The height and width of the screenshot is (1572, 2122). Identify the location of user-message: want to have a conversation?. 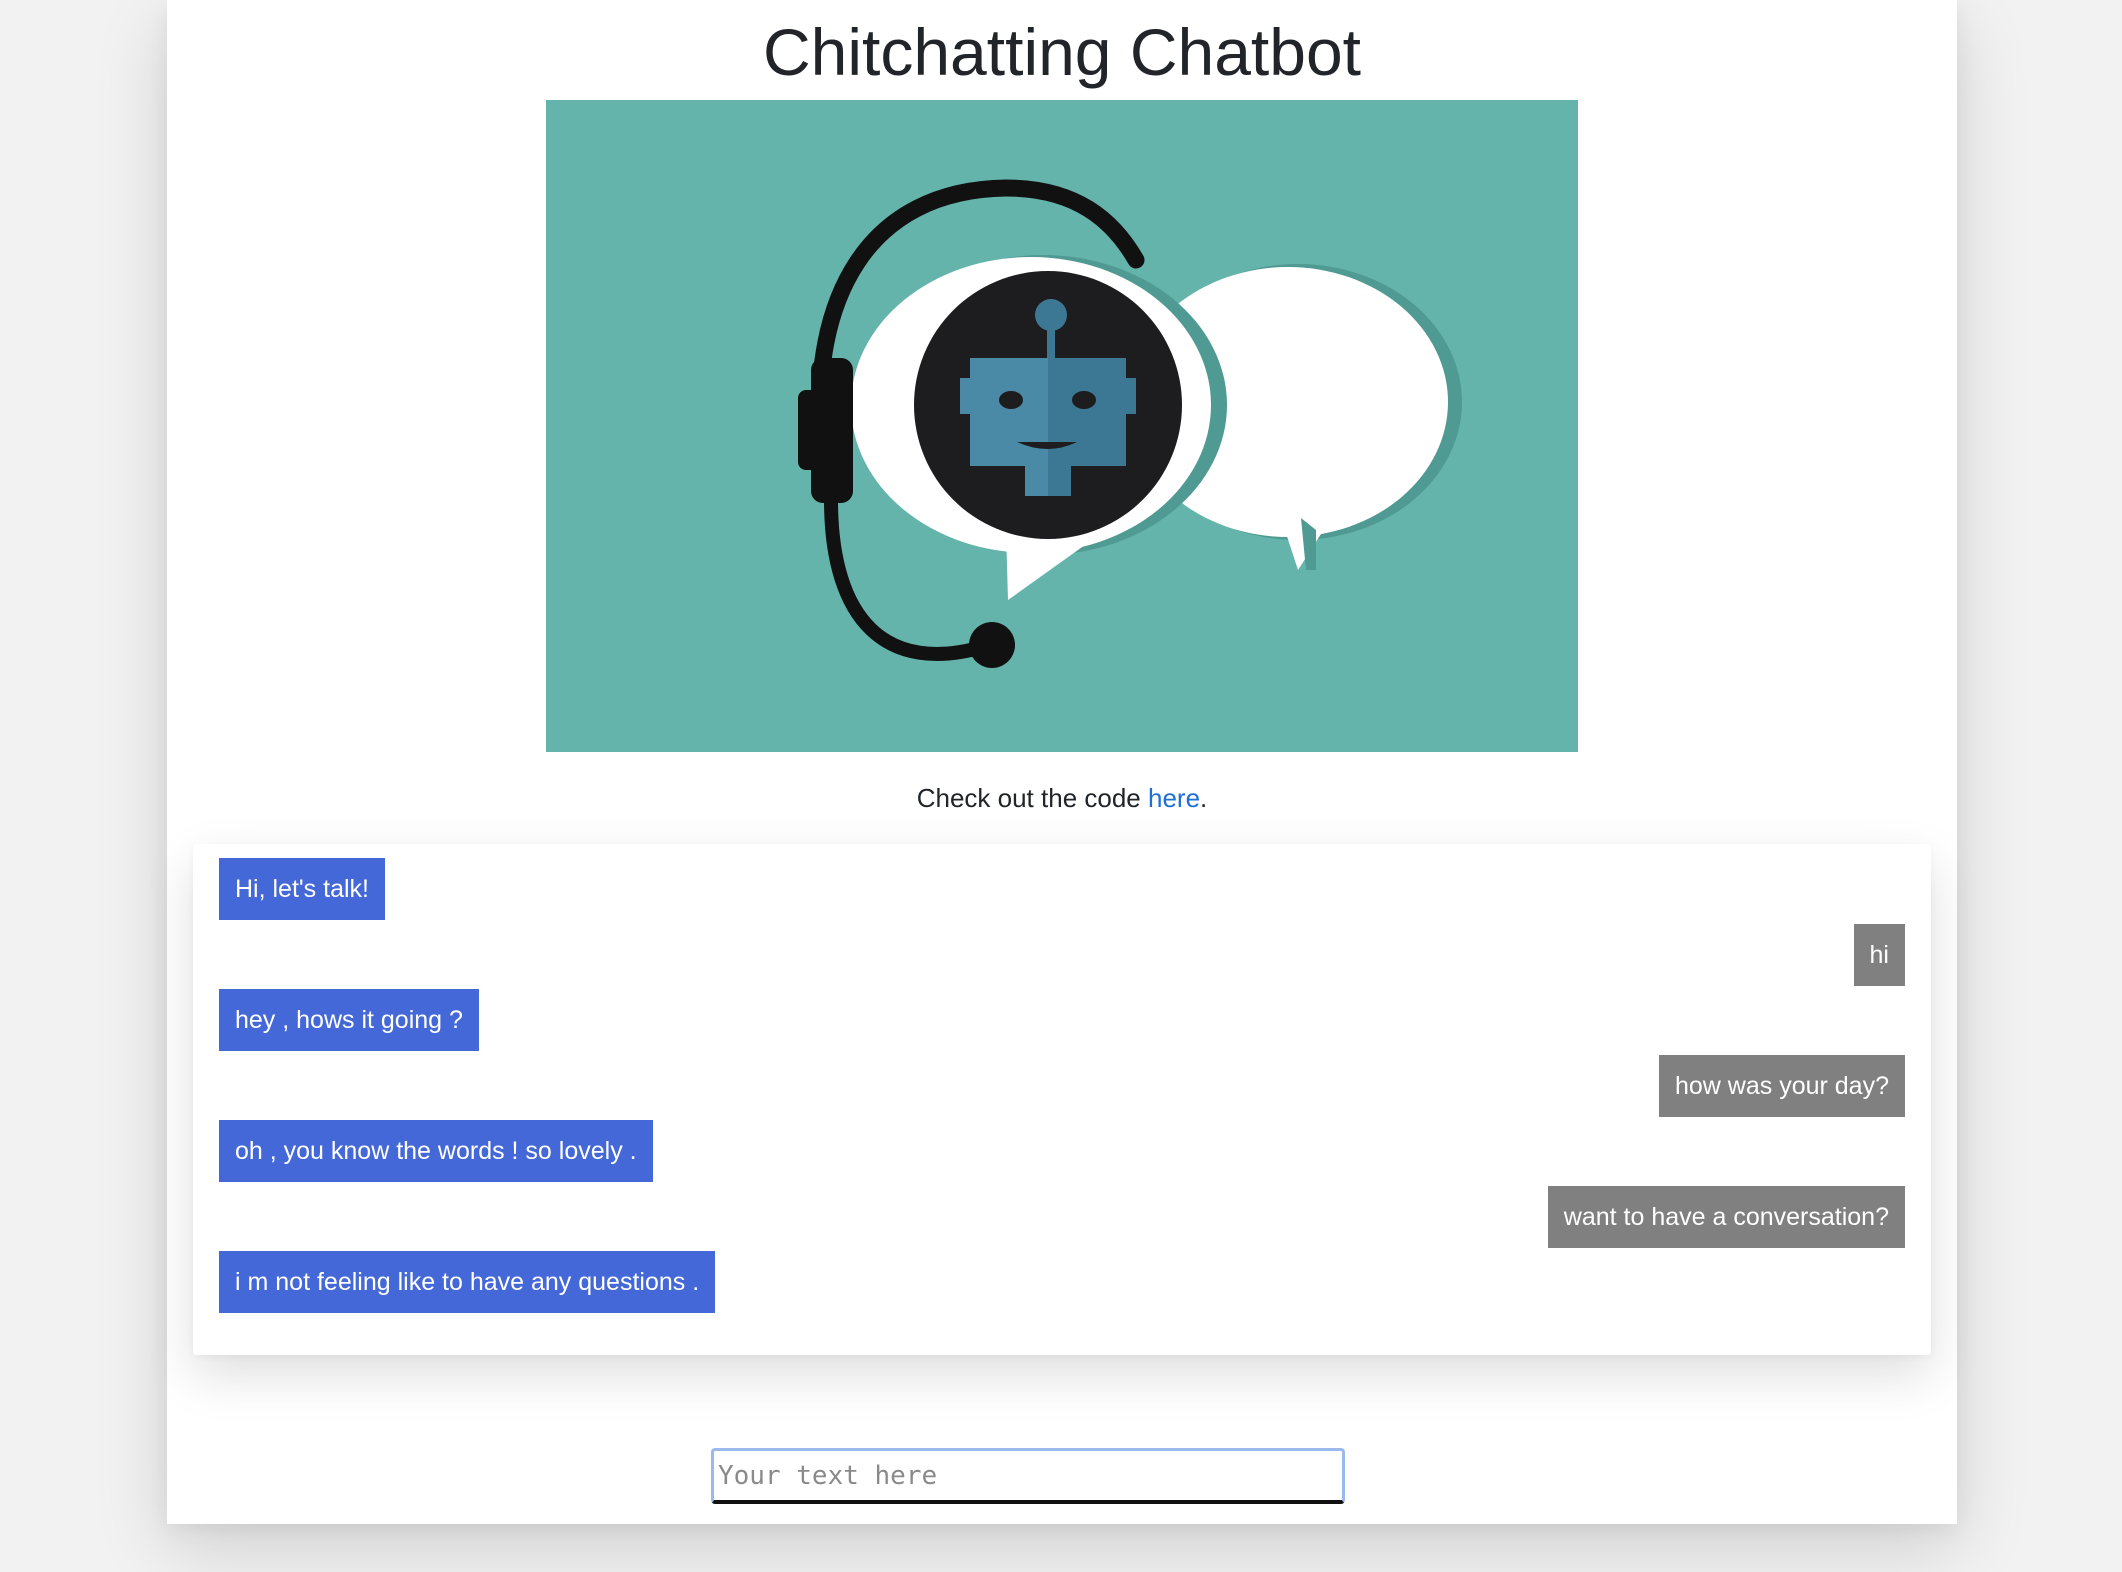
(1726, 1217).